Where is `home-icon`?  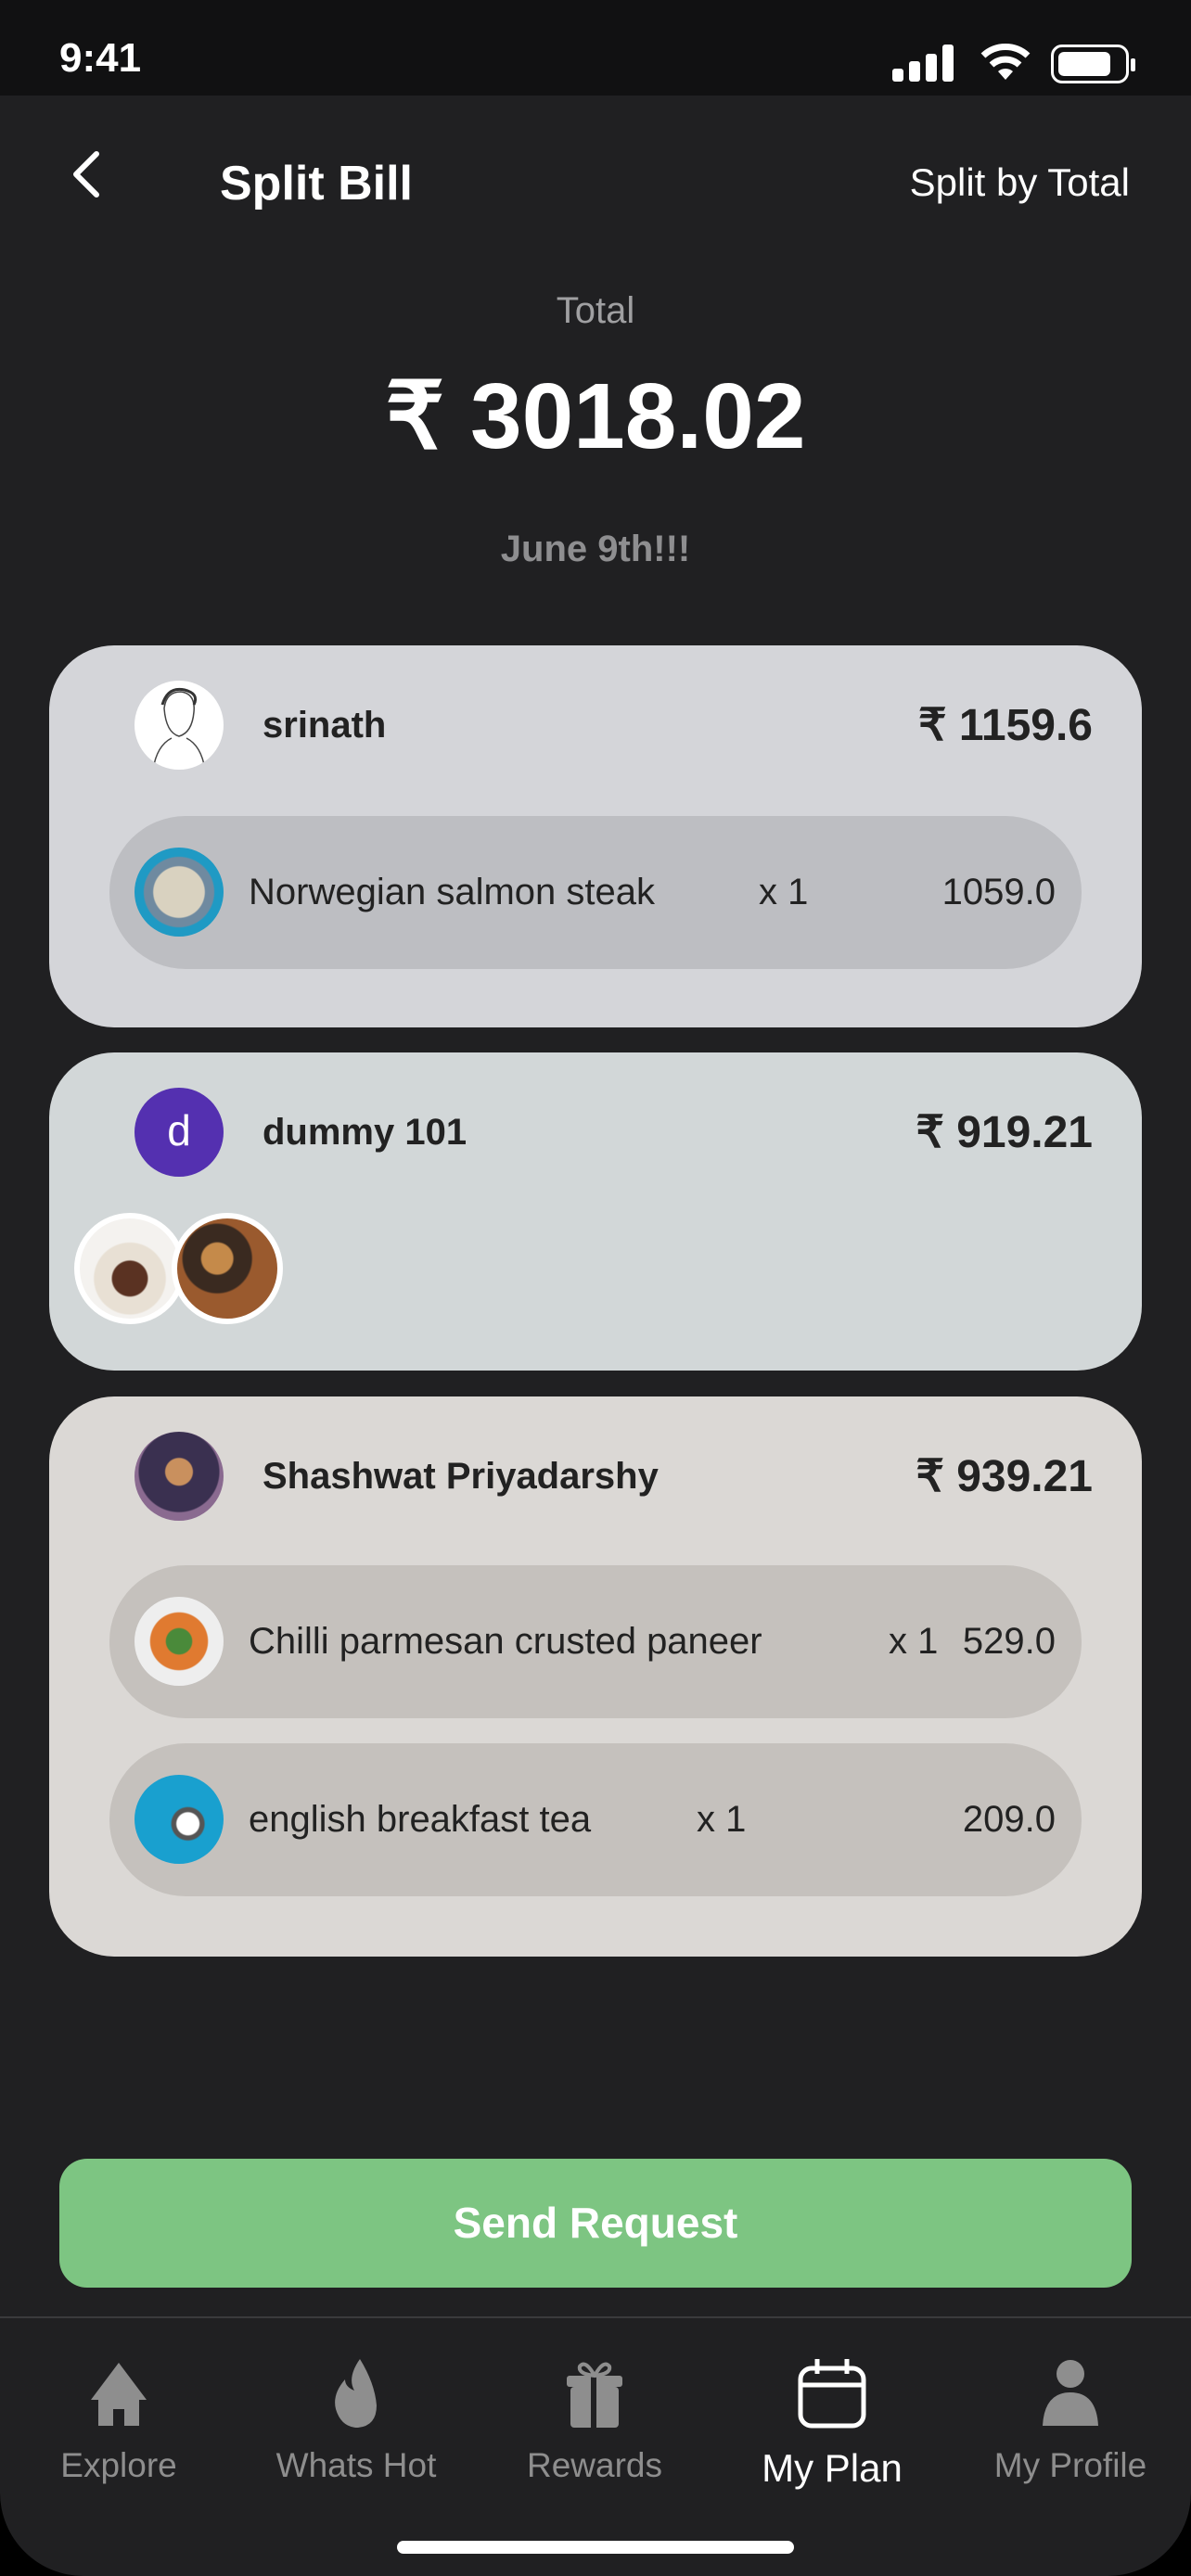
home-icon is located at coordinates (119, 2394).